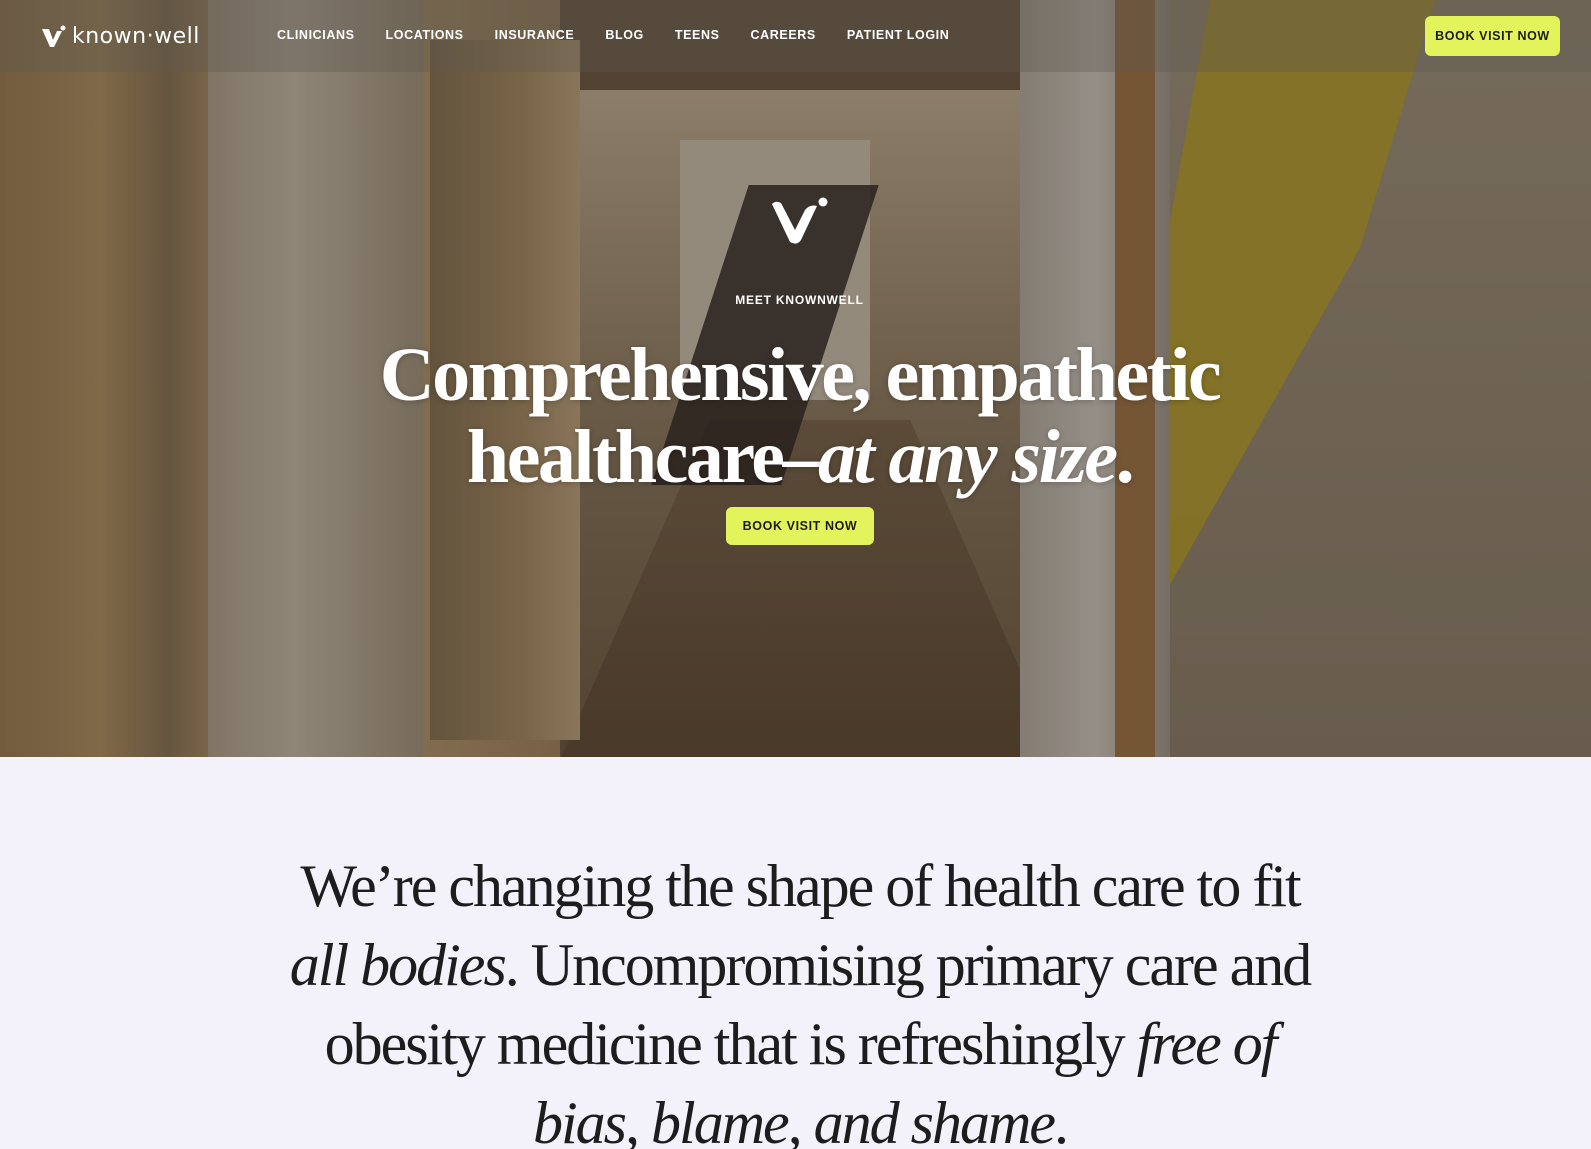 The width and height of the screenshot is (1591, 1149). What do you see at coordinates (316, 35) in the screenshot?
I see `nav-link-clinicians: CLINICIANS` at bounding box center [316, 35].